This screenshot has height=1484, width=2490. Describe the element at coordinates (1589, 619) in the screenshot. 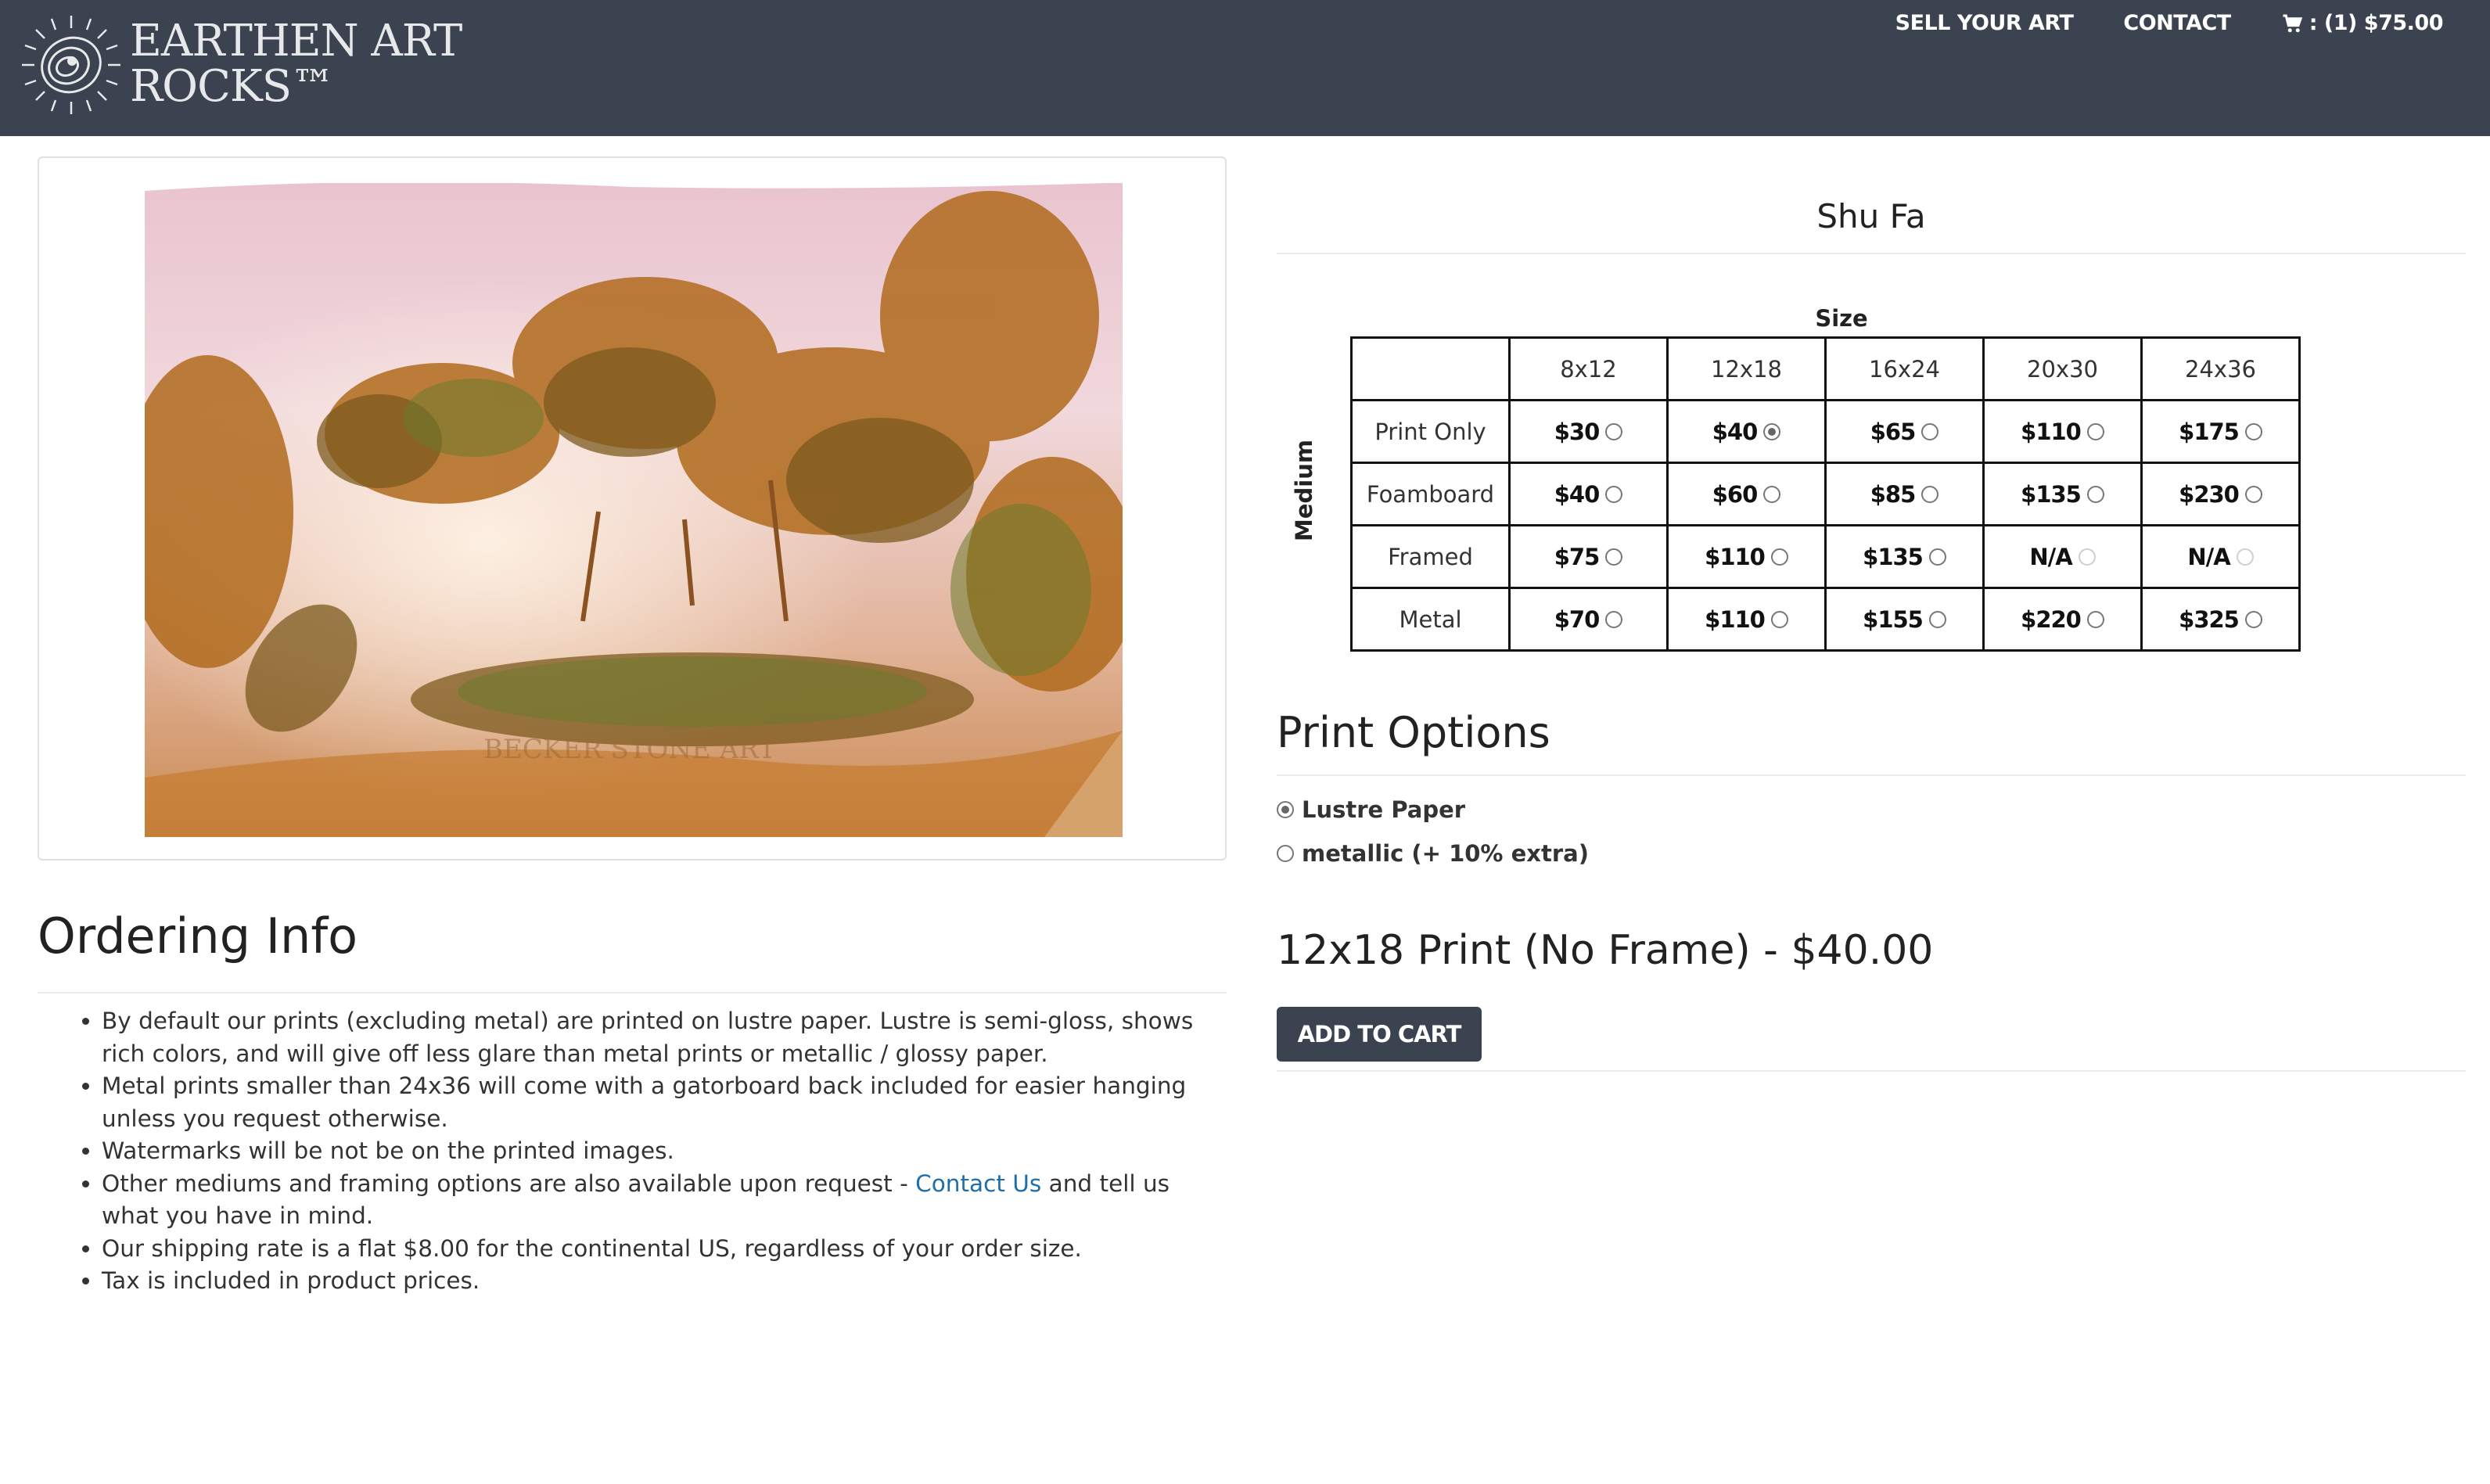

I see `price-option: $70` at that location.